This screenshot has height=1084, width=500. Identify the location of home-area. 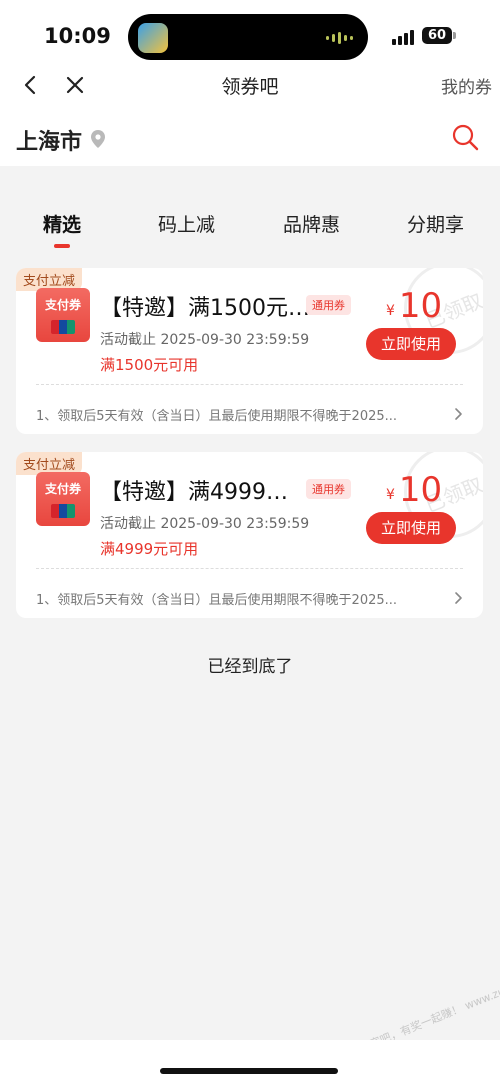
(250, 1062).